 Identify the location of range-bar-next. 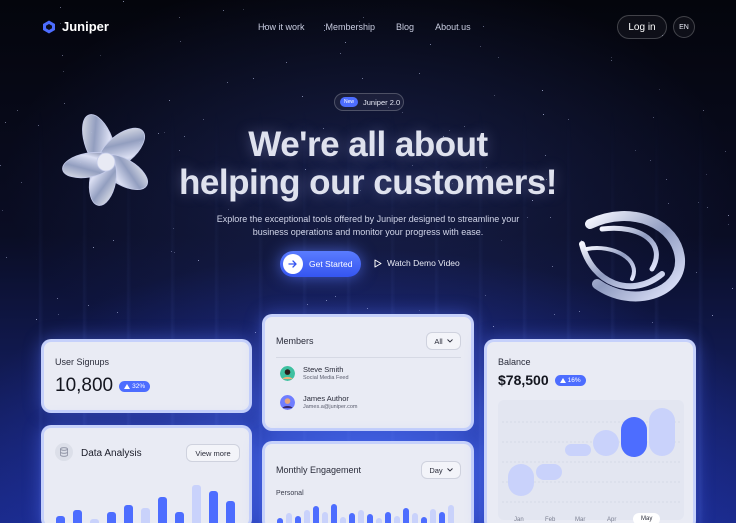
(662, 432).